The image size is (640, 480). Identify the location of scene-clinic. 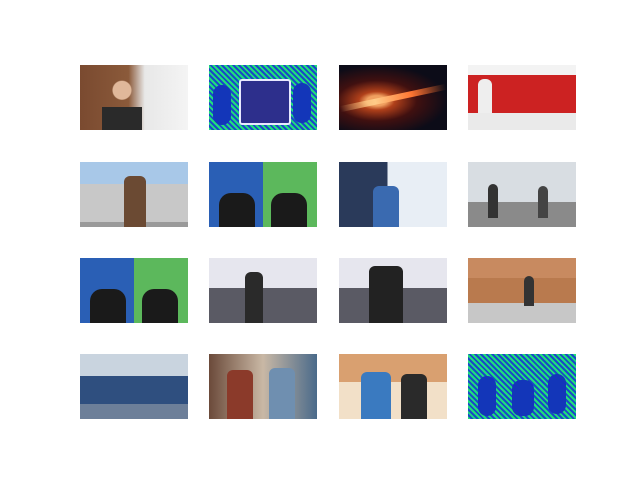
(393, 194).